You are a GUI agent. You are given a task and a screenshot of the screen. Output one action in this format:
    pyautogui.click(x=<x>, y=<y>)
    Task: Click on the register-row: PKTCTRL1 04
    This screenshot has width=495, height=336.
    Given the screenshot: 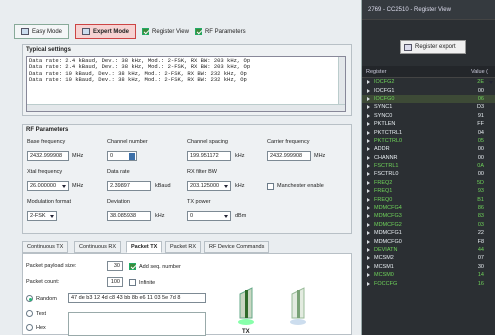 What is the action you would take?
    pyautogui.click(x=428, y=132)
    